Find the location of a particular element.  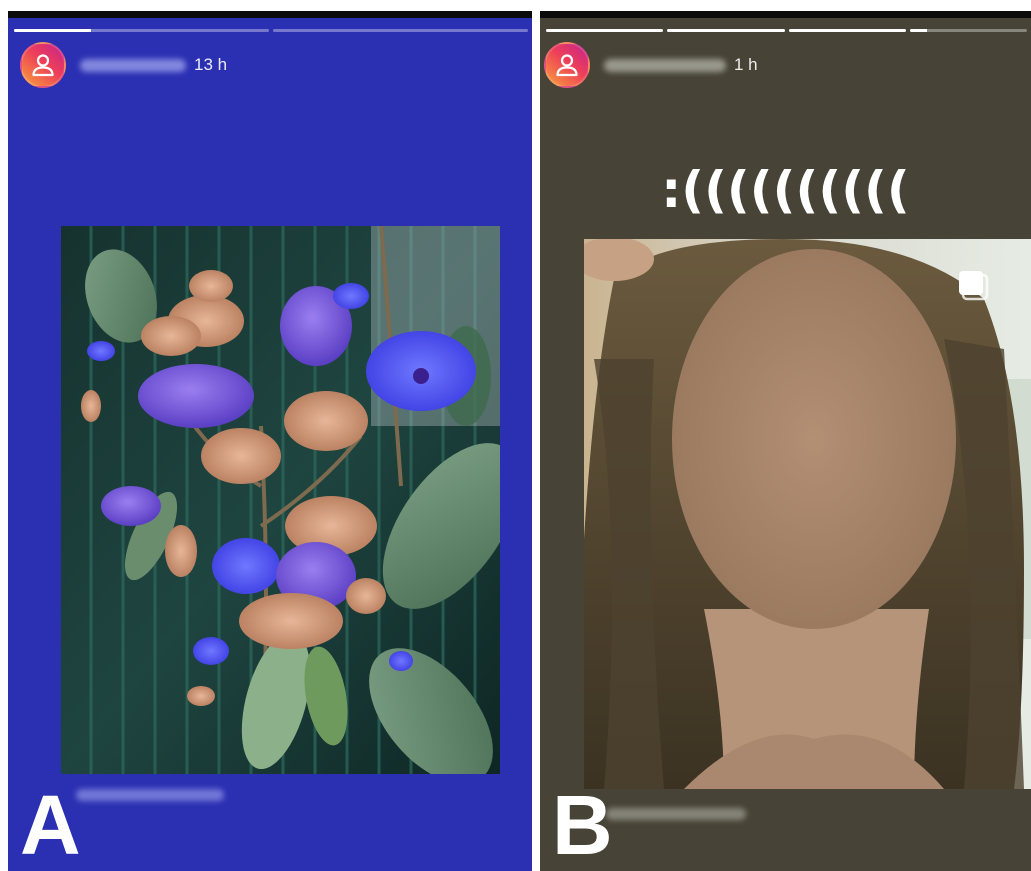

story-caption-text: :(((((((((( is located at coordinates (785, 190).